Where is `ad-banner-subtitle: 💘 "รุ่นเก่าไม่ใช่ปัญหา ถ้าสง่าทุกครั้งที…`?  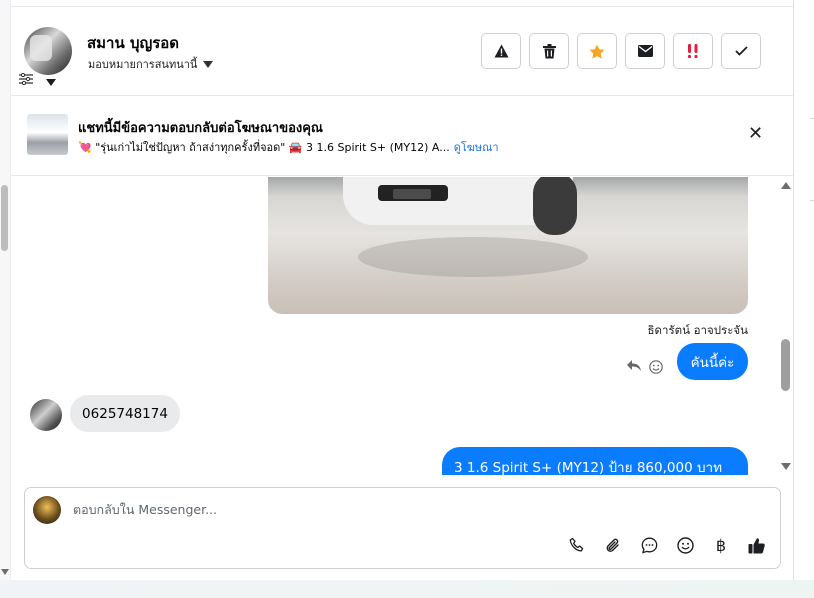
ad-banner-subtitle: 💘 "รุ่นเก่าไม่ใช่ปัญหา ถ้าสง่าทุกครั้งที… is located at coordinates (288, 147).